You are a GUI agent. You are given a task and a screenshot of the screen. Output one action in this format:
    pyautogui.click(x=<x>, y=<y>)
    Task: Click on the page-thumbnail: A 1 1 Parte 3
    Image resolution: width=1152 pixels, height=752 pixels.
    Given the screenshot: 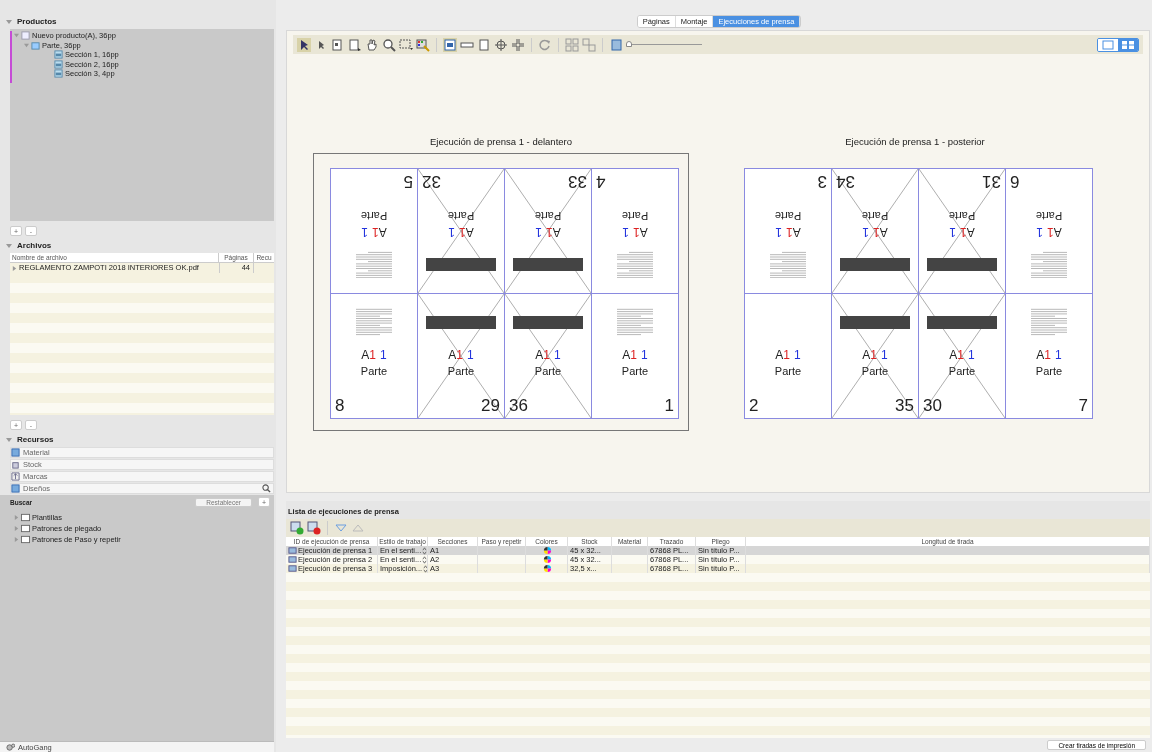 What is the action you would take?
    pyautogui.click(x=788, y=231)
    